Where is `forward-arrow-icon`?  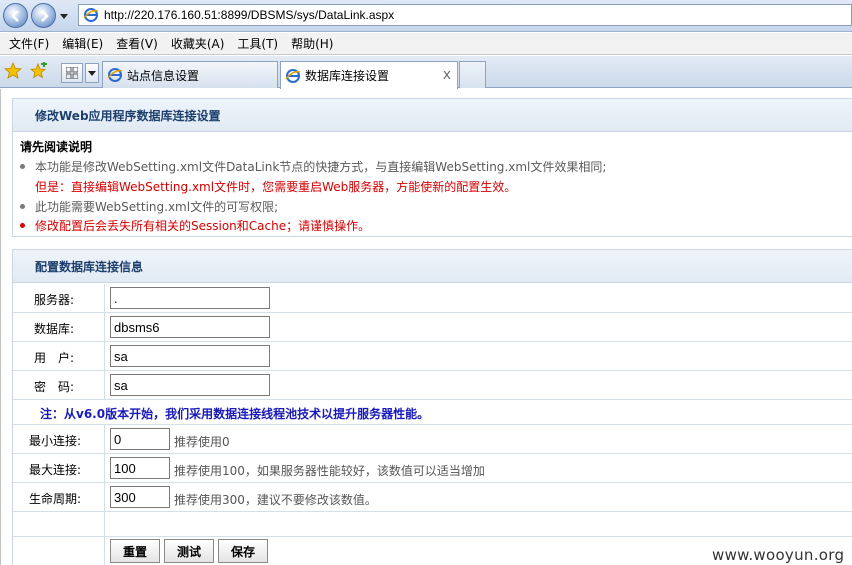 forward-arrow-icon is located at coordinates (44, 15).